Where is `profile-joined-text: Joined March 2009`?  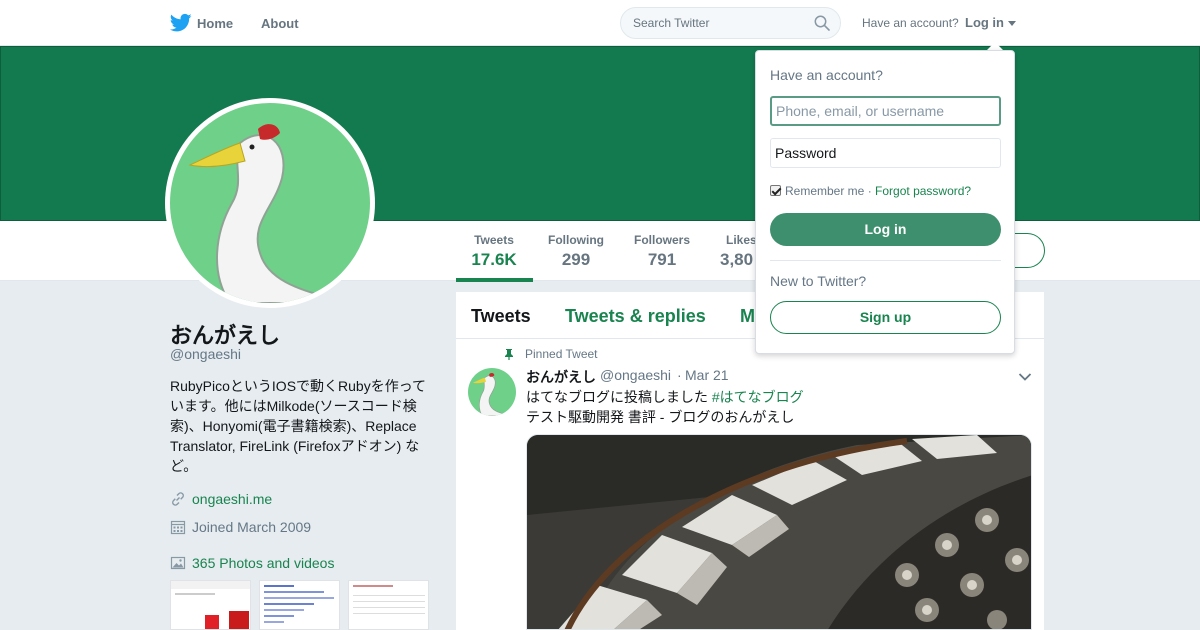
profile-joined-text: Joined March 2009 is located at coordinates (252, 527).